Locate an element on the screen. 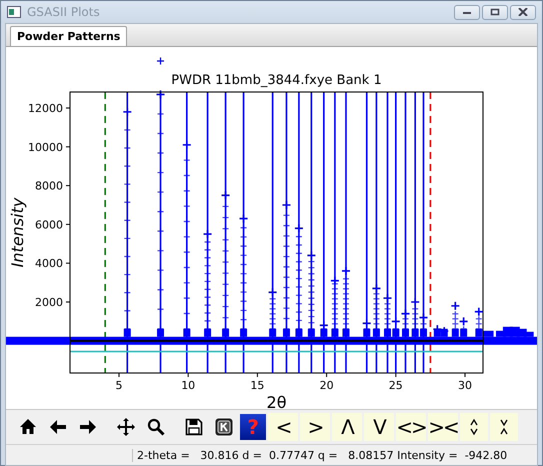 The image size is (543, 466). y-tick-label: 12000 is located at coordinates (45, 108).